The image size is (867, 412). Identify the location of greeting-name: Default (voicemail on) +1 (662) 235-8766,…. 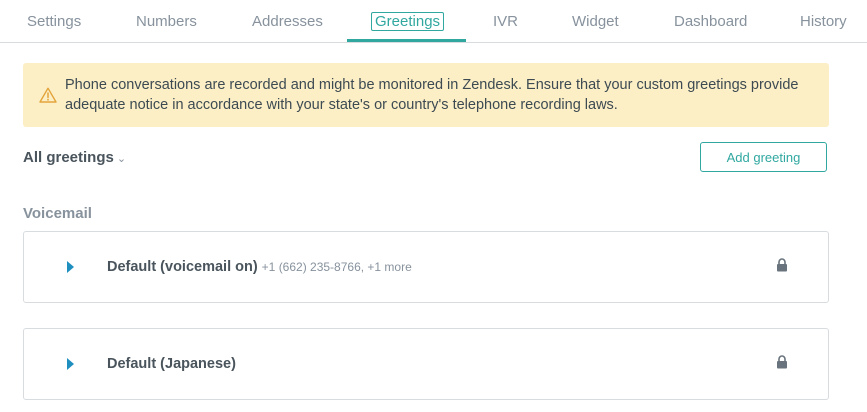
(259, 267).